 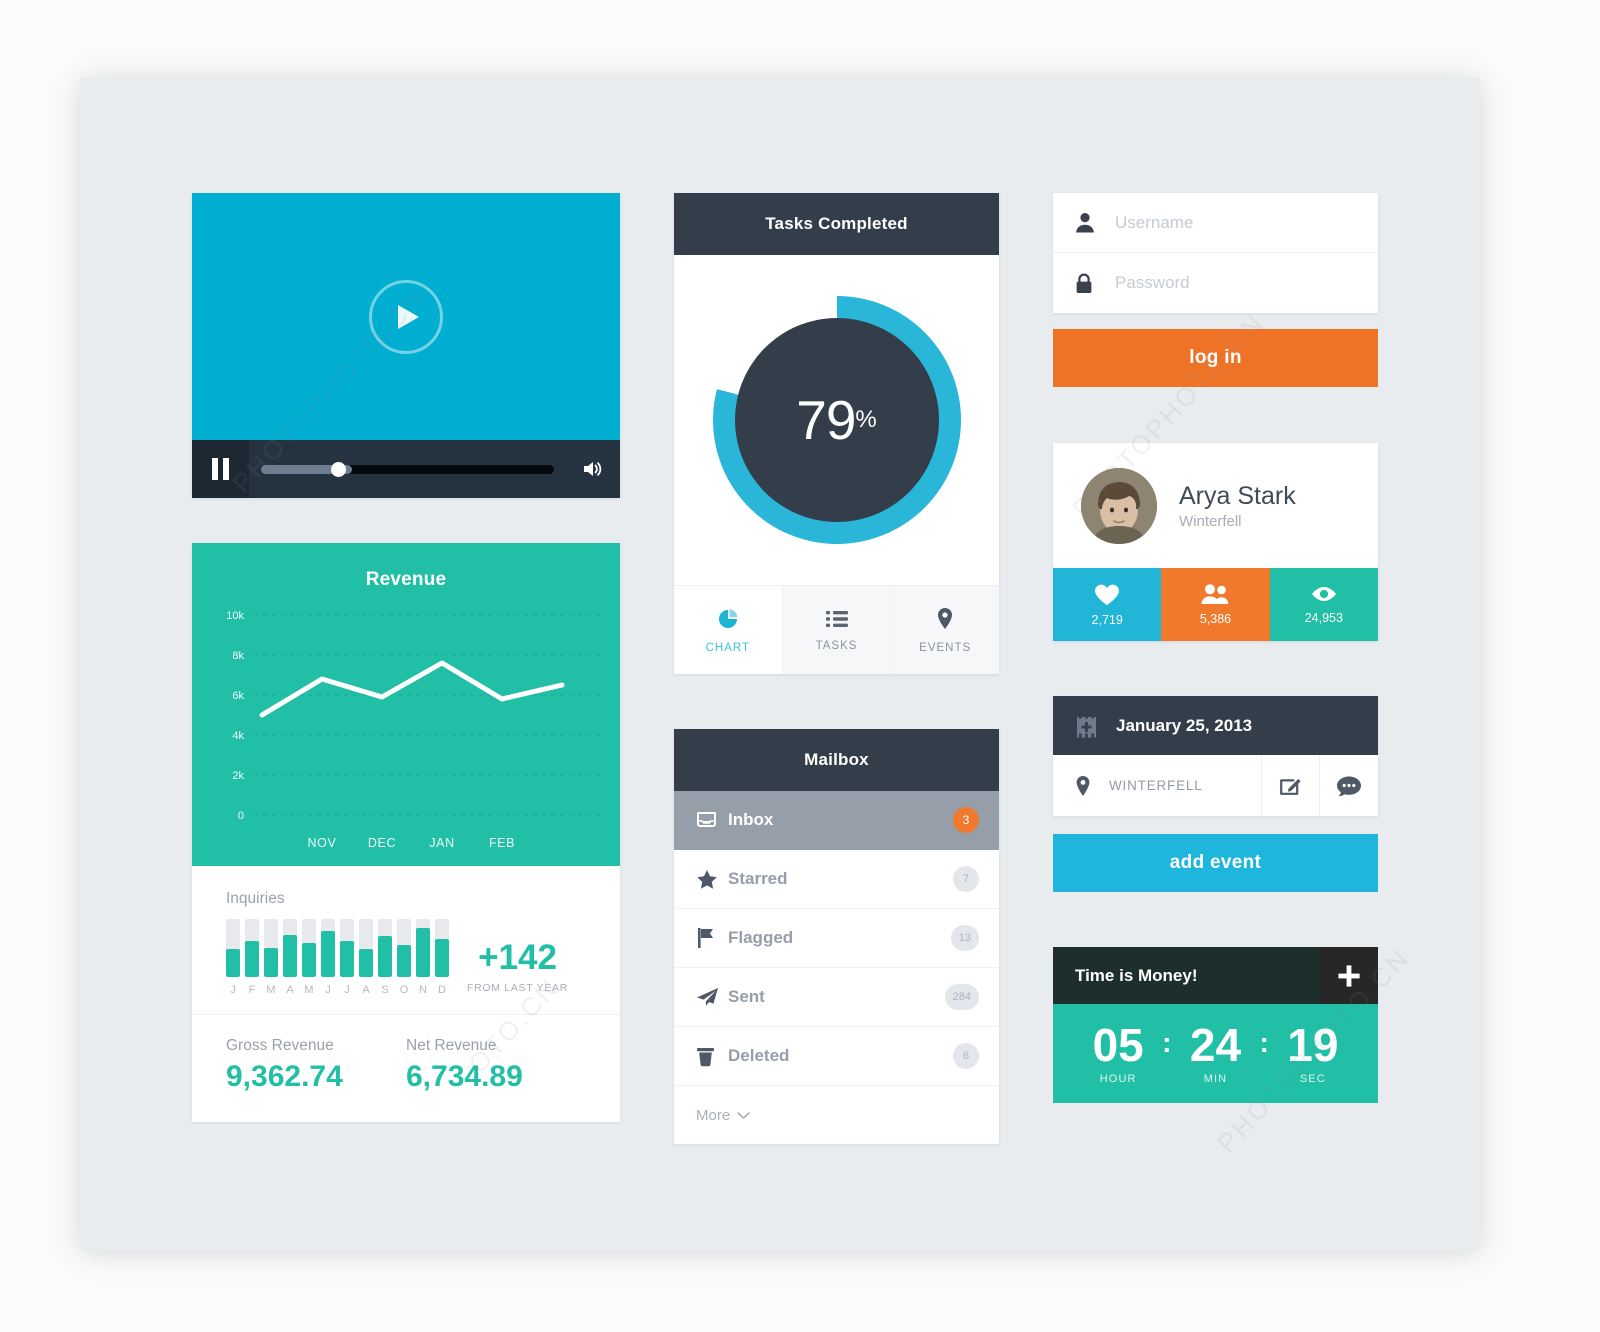 I want to click on calendar-plus-icon, so click(x=1086, y=725).